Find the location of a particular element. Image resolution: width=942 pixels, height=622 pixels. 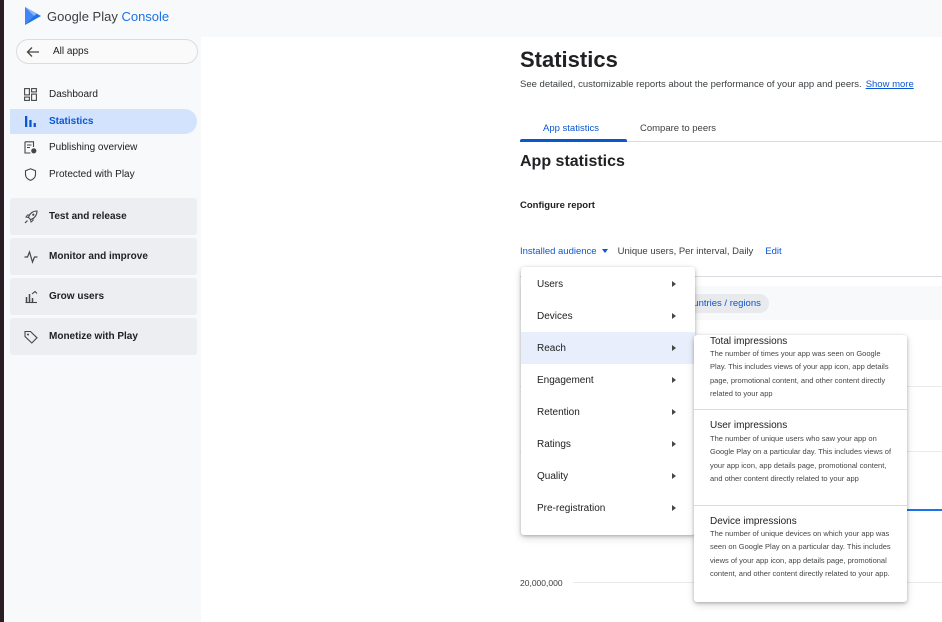

sidebar-group-monetize-with-play: Monetize with Play is located at coordinates (103, 336).